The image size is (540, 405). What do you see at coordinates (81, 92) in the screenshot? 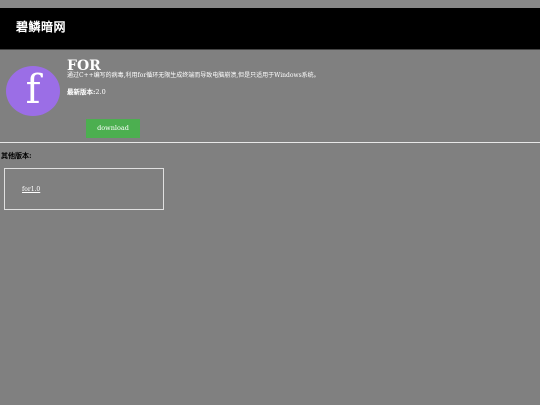
I see `latest-version-label: 最新版本:` at bounding box center [81, 92].